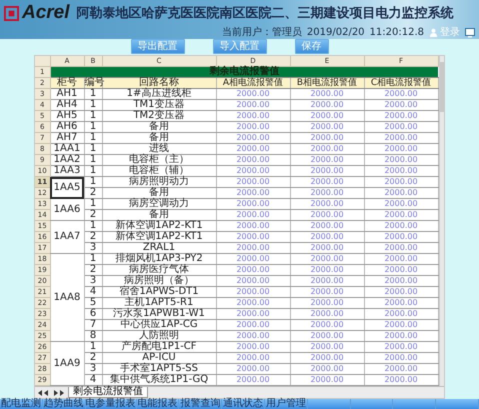 This screenshot has width=479, height=409. What do you see at coordinates (93, 314) in the screenshot?
I see `table-cell: 6` at bounding box center [93, 314].